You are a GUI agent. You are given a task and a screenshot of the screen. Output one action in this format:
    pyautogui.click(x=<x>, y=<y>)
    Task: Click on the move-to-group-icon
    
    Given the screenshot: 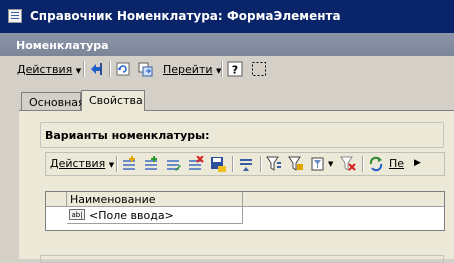 What is the action you would take?
    pyautogui.click(x=97, y=69)
    